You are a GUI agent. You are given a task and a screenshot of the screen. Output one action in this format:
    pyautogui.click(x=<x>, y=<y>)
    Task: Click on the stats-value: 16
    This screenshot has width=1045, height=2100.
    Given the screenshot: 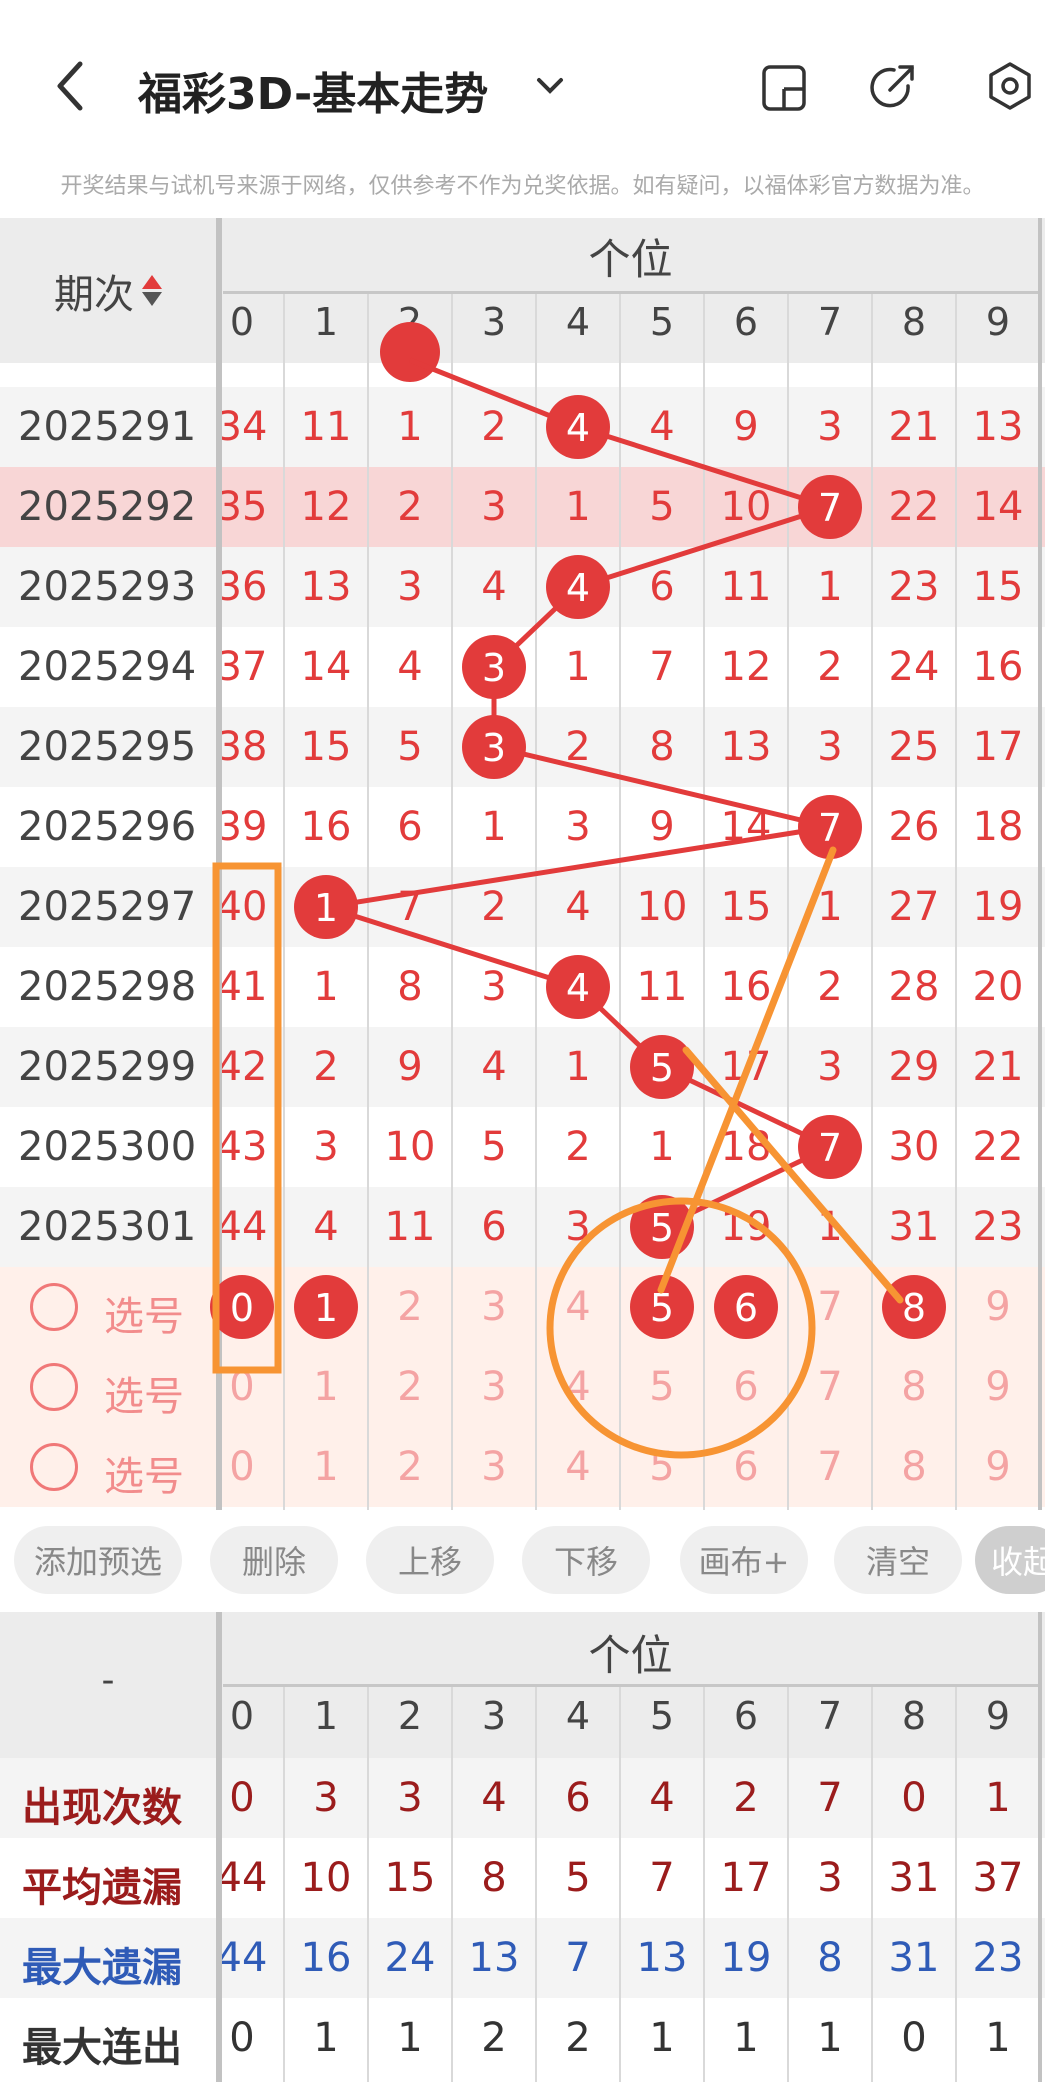 What is the action you would take?
    pyautogui.click(x=326, y=1958)
    